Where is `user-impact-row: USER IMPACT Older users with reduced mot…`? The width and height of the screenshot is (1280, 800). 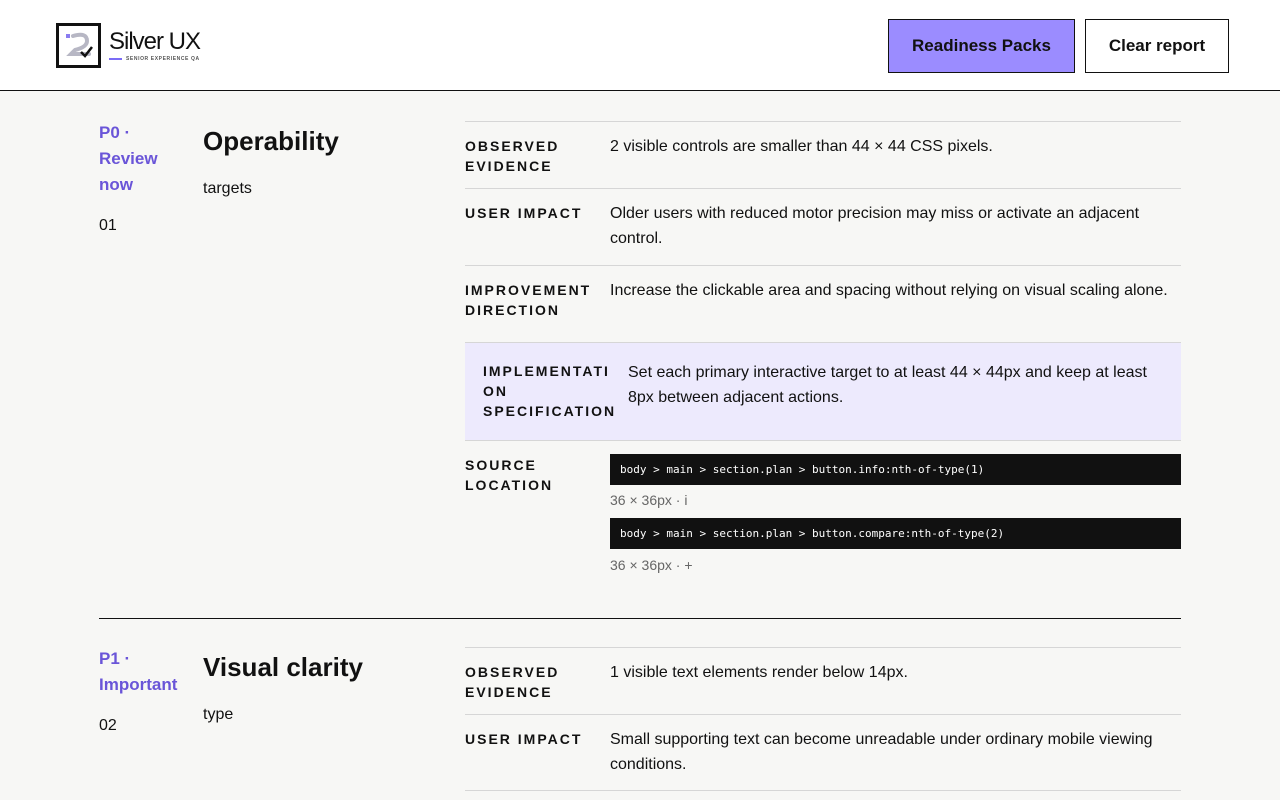 user-impact-row: USER IMPACT Older users with reduced mot… is located at coordinates (823, 226).